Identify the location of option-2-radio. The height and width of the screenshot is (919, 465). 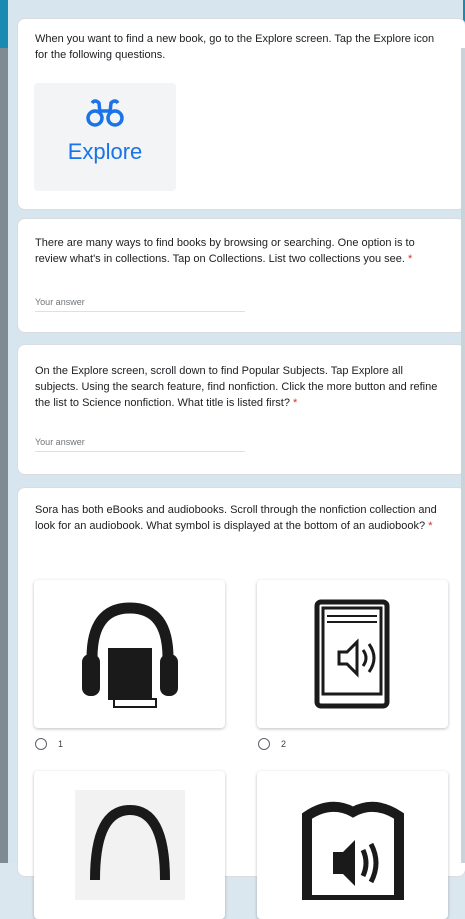
(264, 744).